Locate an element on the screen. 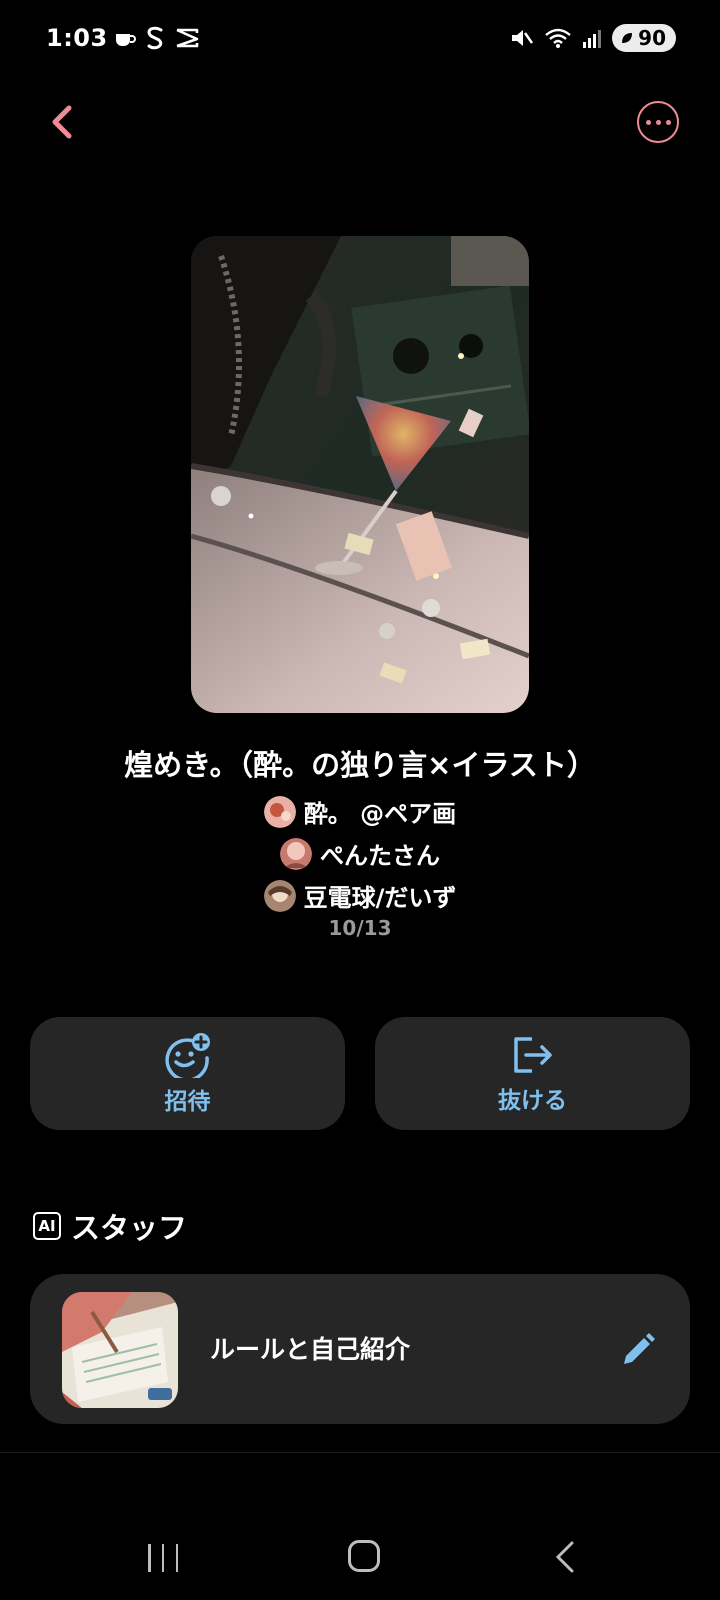 The image size is (720, 1600). member-row: ぺんたさん is located at coordinates (360, 853).